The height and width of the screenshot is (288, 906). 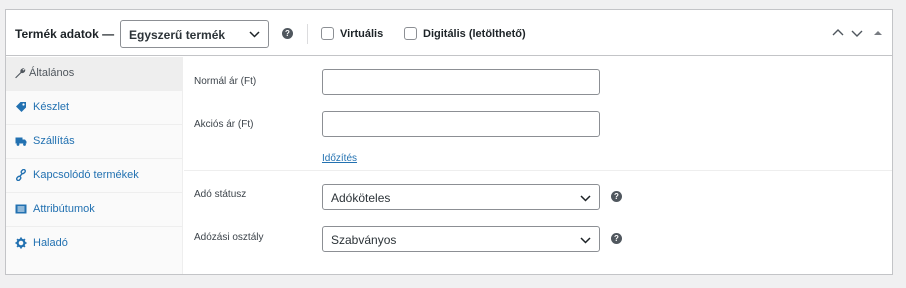 I want to click on tab-label: Szállítás, so click(x=54, y=141).